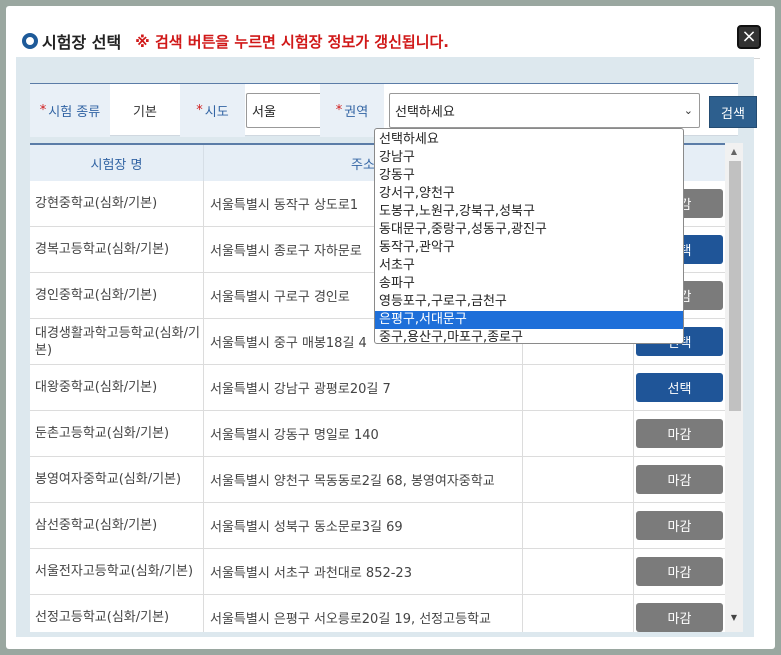  I want to click on region-option: 동작구,관악구, so click(529, 248).